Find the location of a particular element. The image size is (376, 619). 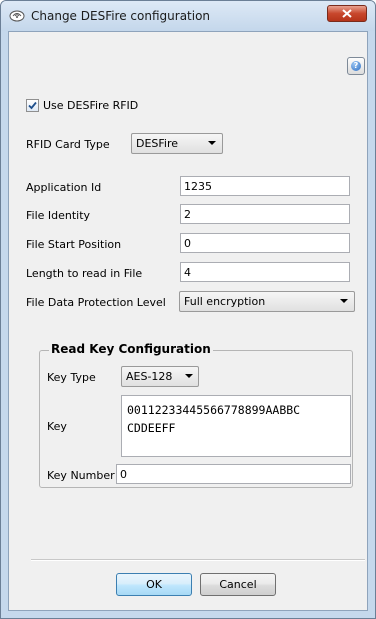

key-number-value: 0 is located at coordinates (123, 474).